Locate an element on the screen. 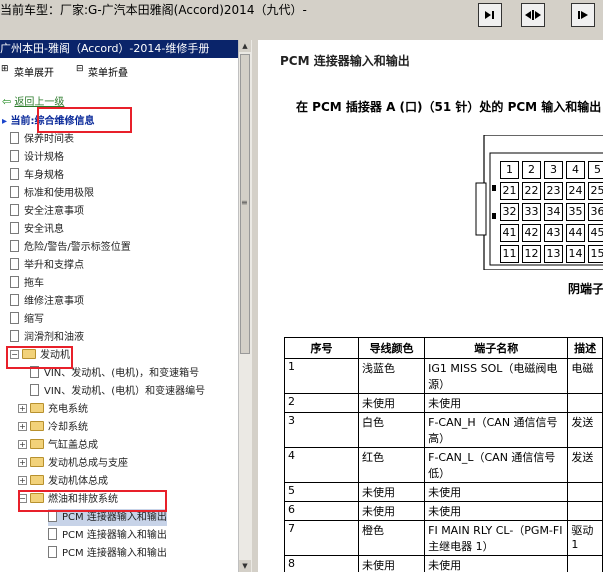 The width and height of the screenshot is (603, 572). step-icon is located at coordinates (489, 15).